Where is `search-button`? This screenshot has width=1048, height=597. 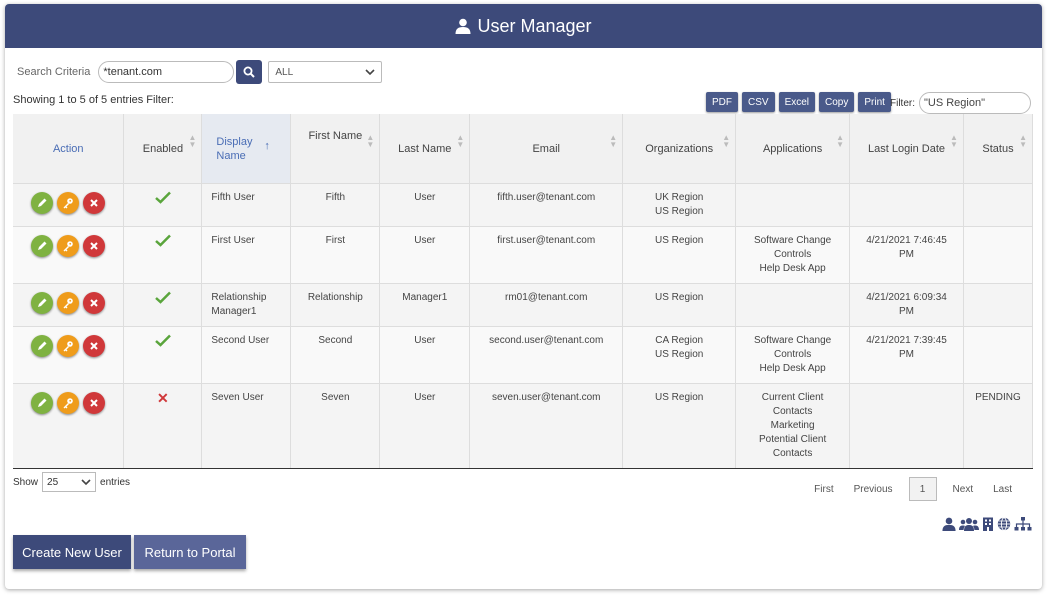
search-button is located at coordinates (249, 72).